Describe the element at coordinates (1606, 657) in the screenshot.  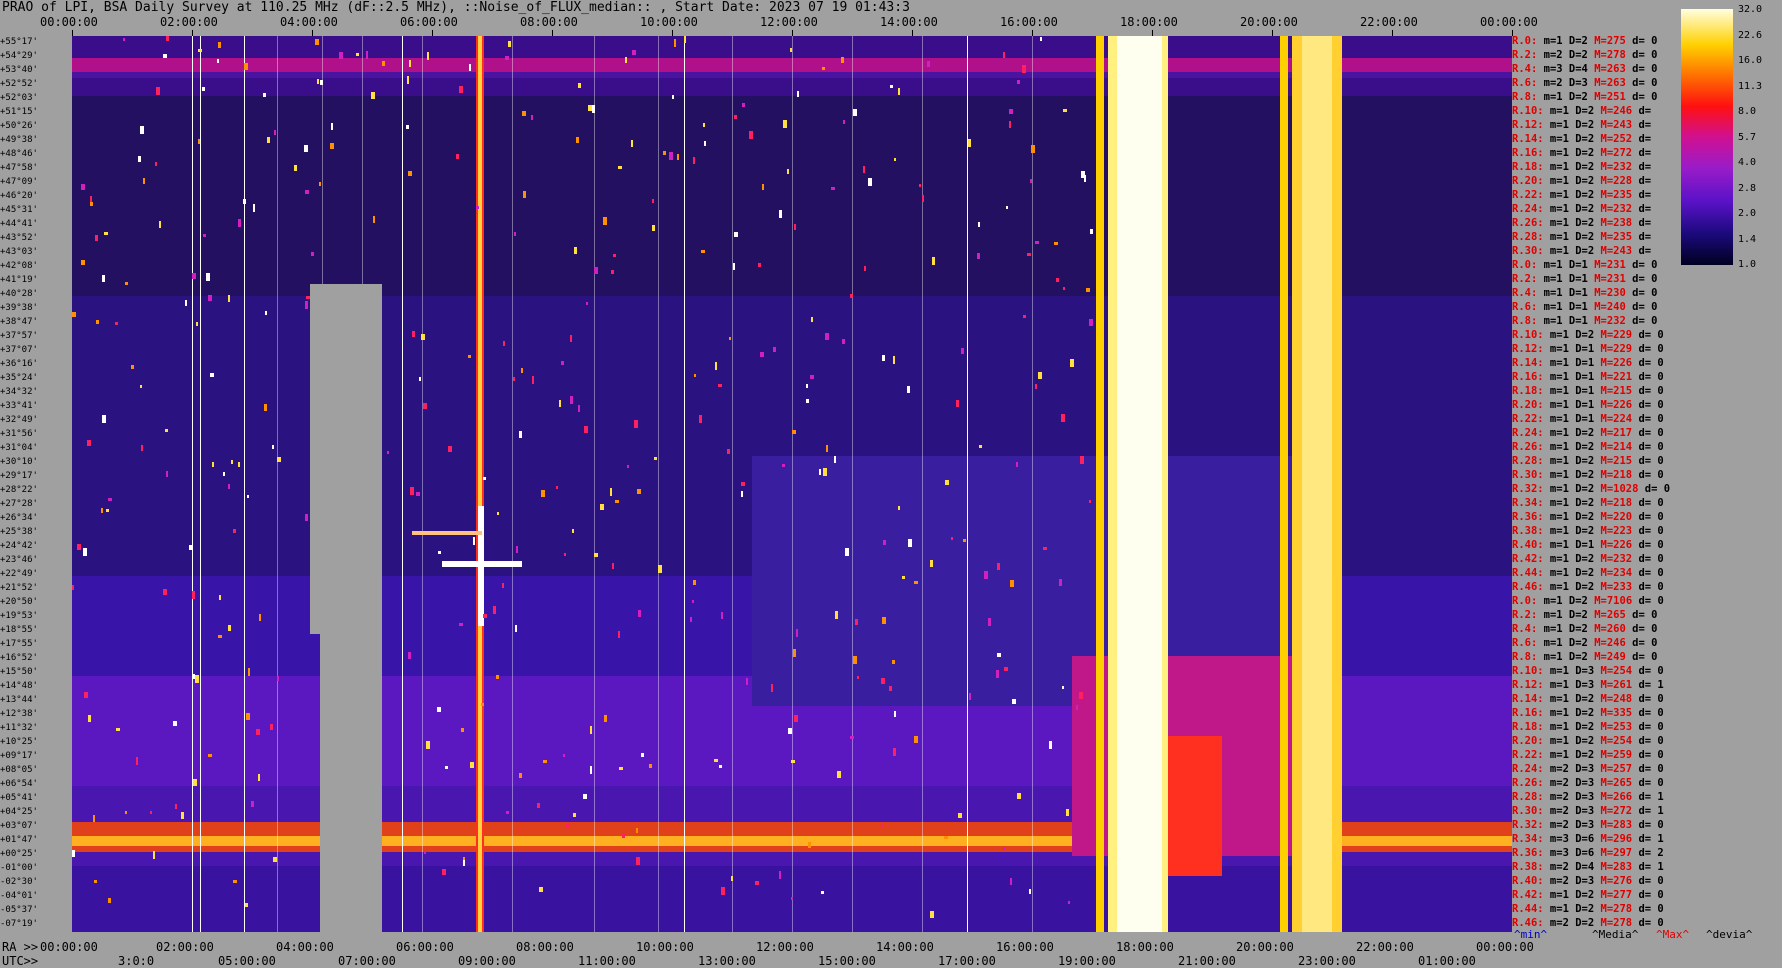
I see `row-stat-field: M=249` at that location.